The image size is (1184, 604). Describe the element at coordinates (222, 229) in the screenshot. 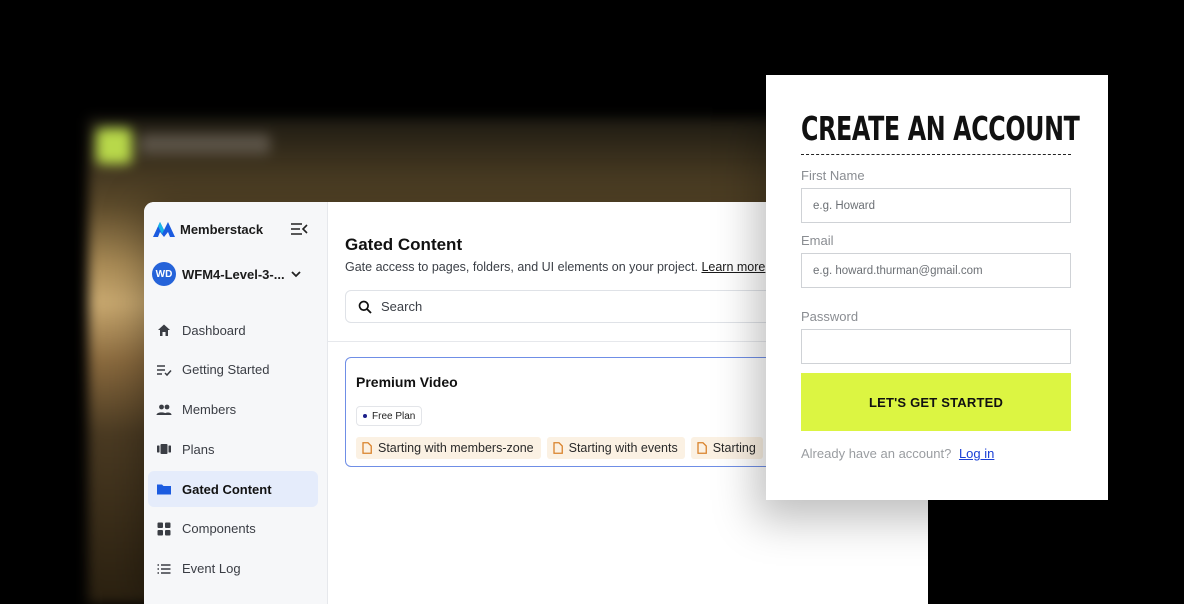

I see `brand-name: Memberstack` at that location.